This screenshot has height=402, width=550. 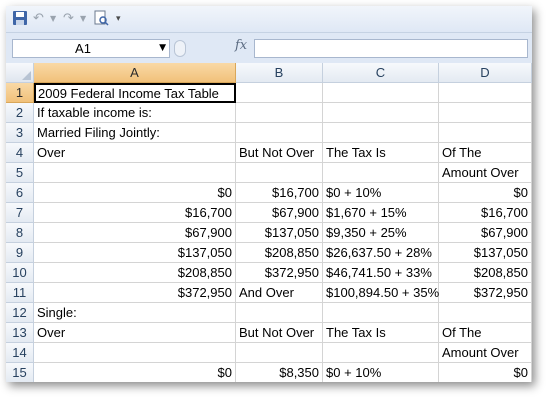 What do you see at coordinates (485, 372) in the screenshot?
I see `cell-d15: $0` at bounding box center [485, 372].